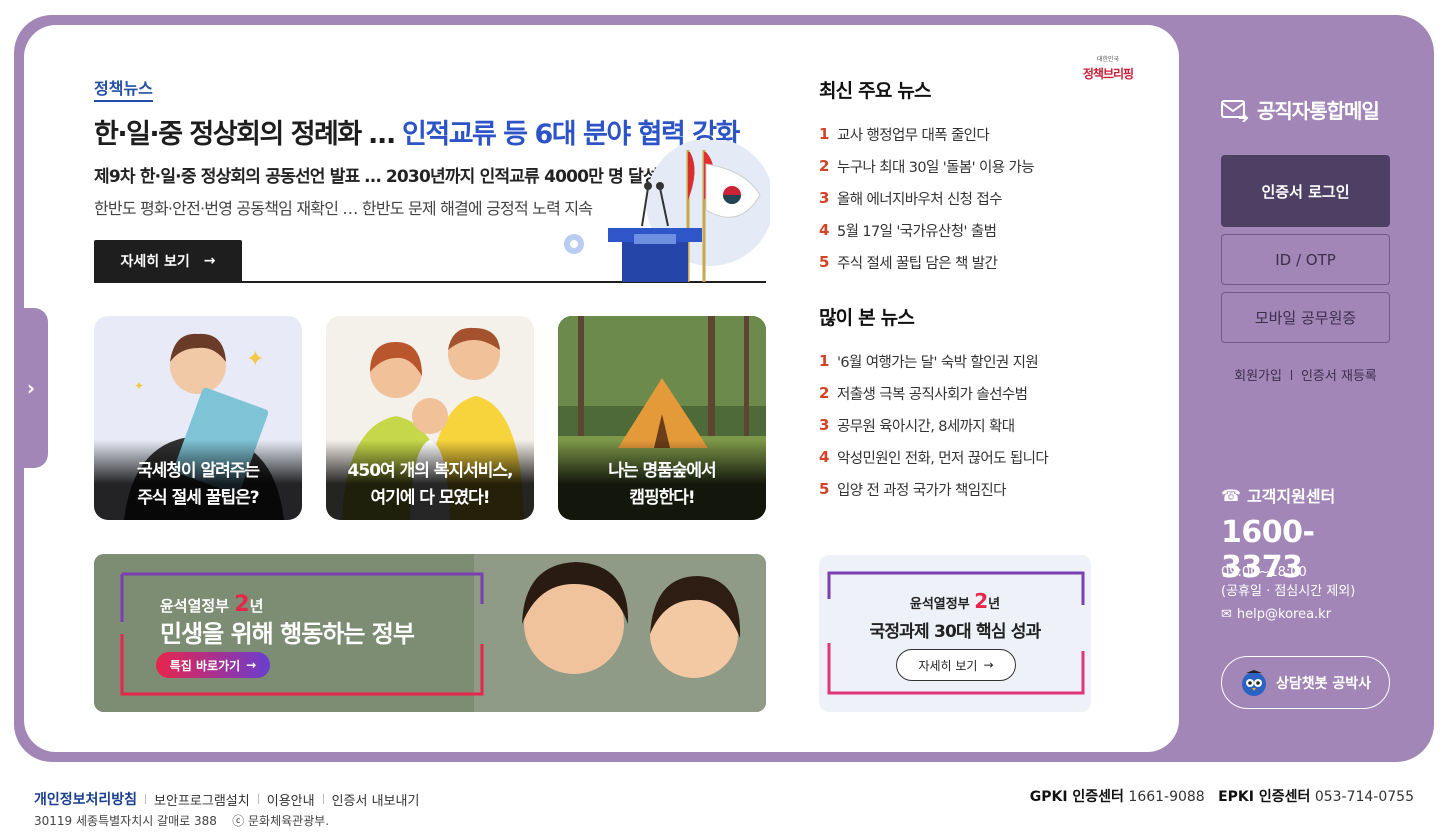 The image size is (1447, 839). I want to click on footer-links: 개인정보처리방침 보안프로그램설치 이용안내 인증서 내보내기, so click(226, 799).